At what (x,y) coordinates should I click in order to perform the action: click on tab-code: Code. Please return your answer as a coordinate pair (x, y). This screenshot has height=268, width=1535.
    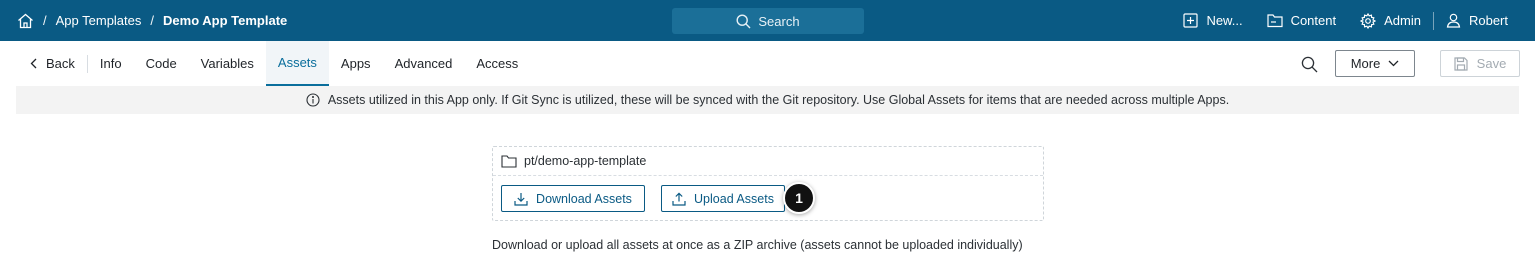
    Looking at the image, I should click on (161, 63).